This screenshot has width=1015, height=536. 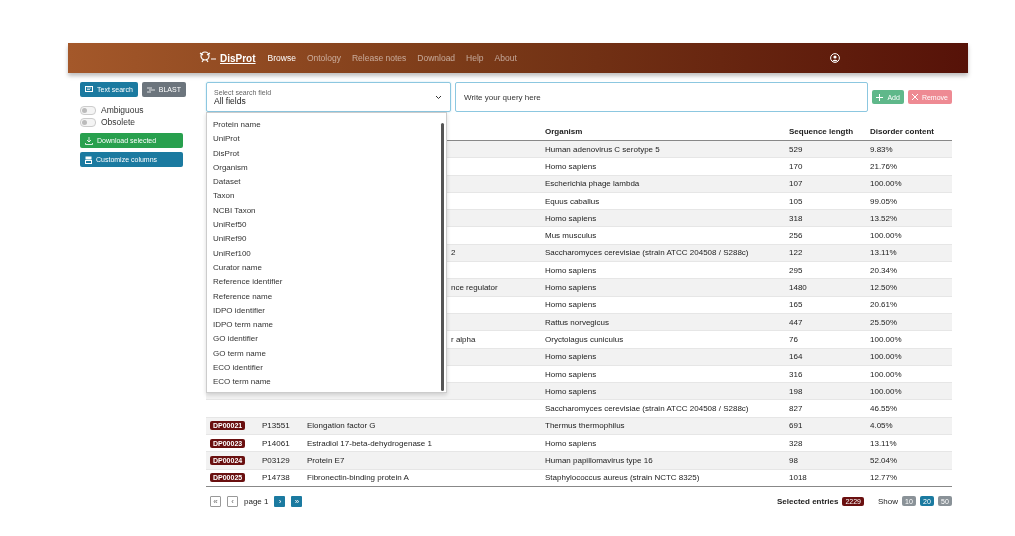 I want to click on disorder-cell: 13.52%, so click(x=884, y=218).